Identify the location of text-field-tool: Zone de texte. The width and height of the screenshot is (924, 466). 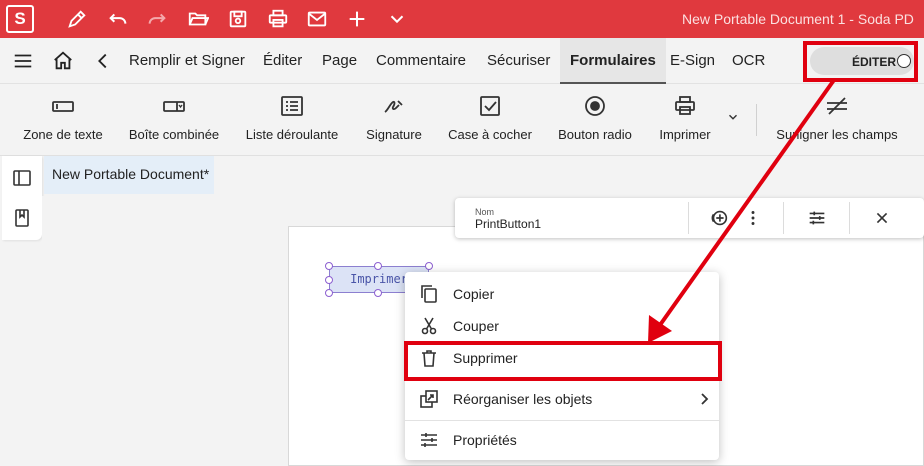
(63, 120).